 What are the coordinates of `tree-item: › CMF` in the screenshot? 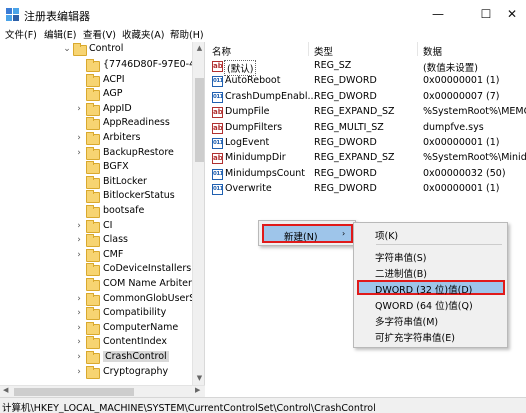 It's located at (96, 256).